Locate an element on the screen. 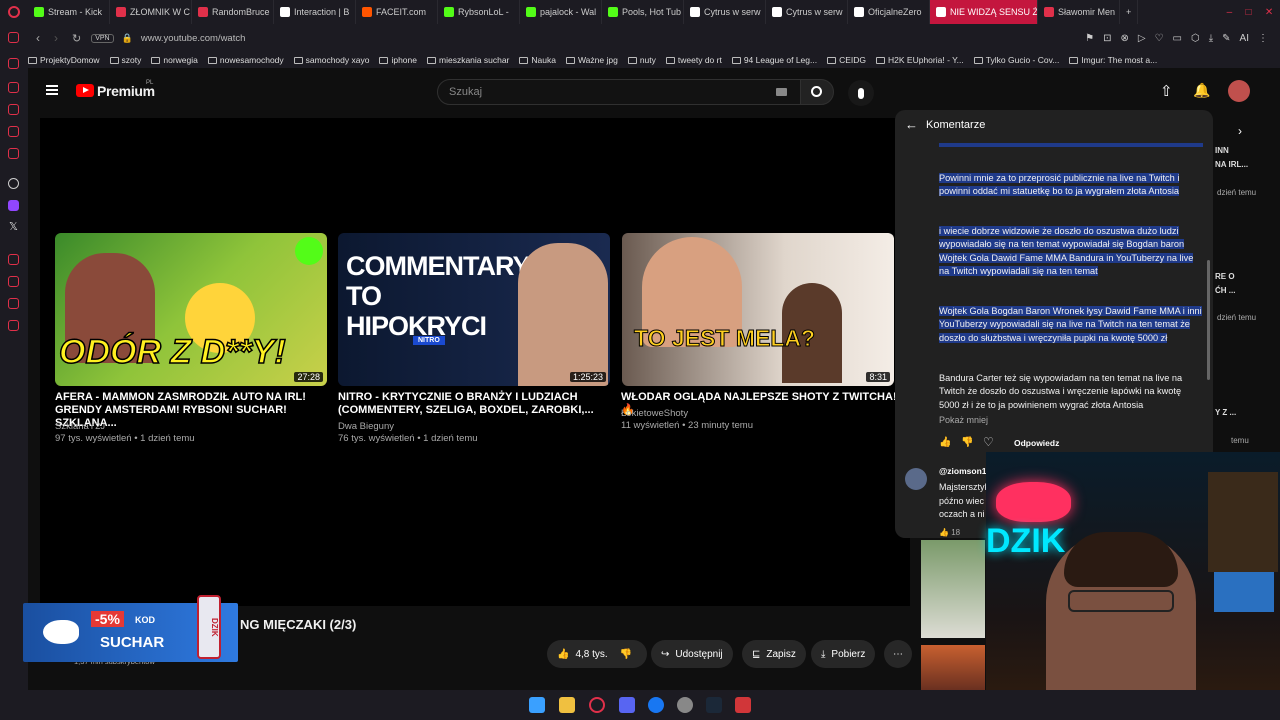 The height and width of the screenshot is (720, 1280). video-thumbnail: ODÓR Z D**Y! 27:28 is located at coordinates (191, 309).